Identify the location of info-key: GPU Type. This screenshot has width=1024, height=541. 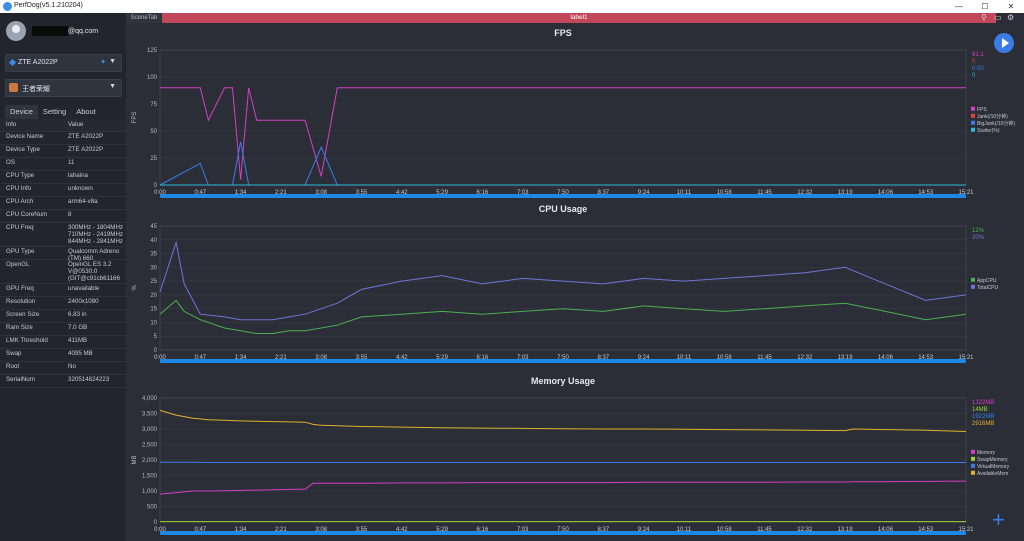
(20, 251).